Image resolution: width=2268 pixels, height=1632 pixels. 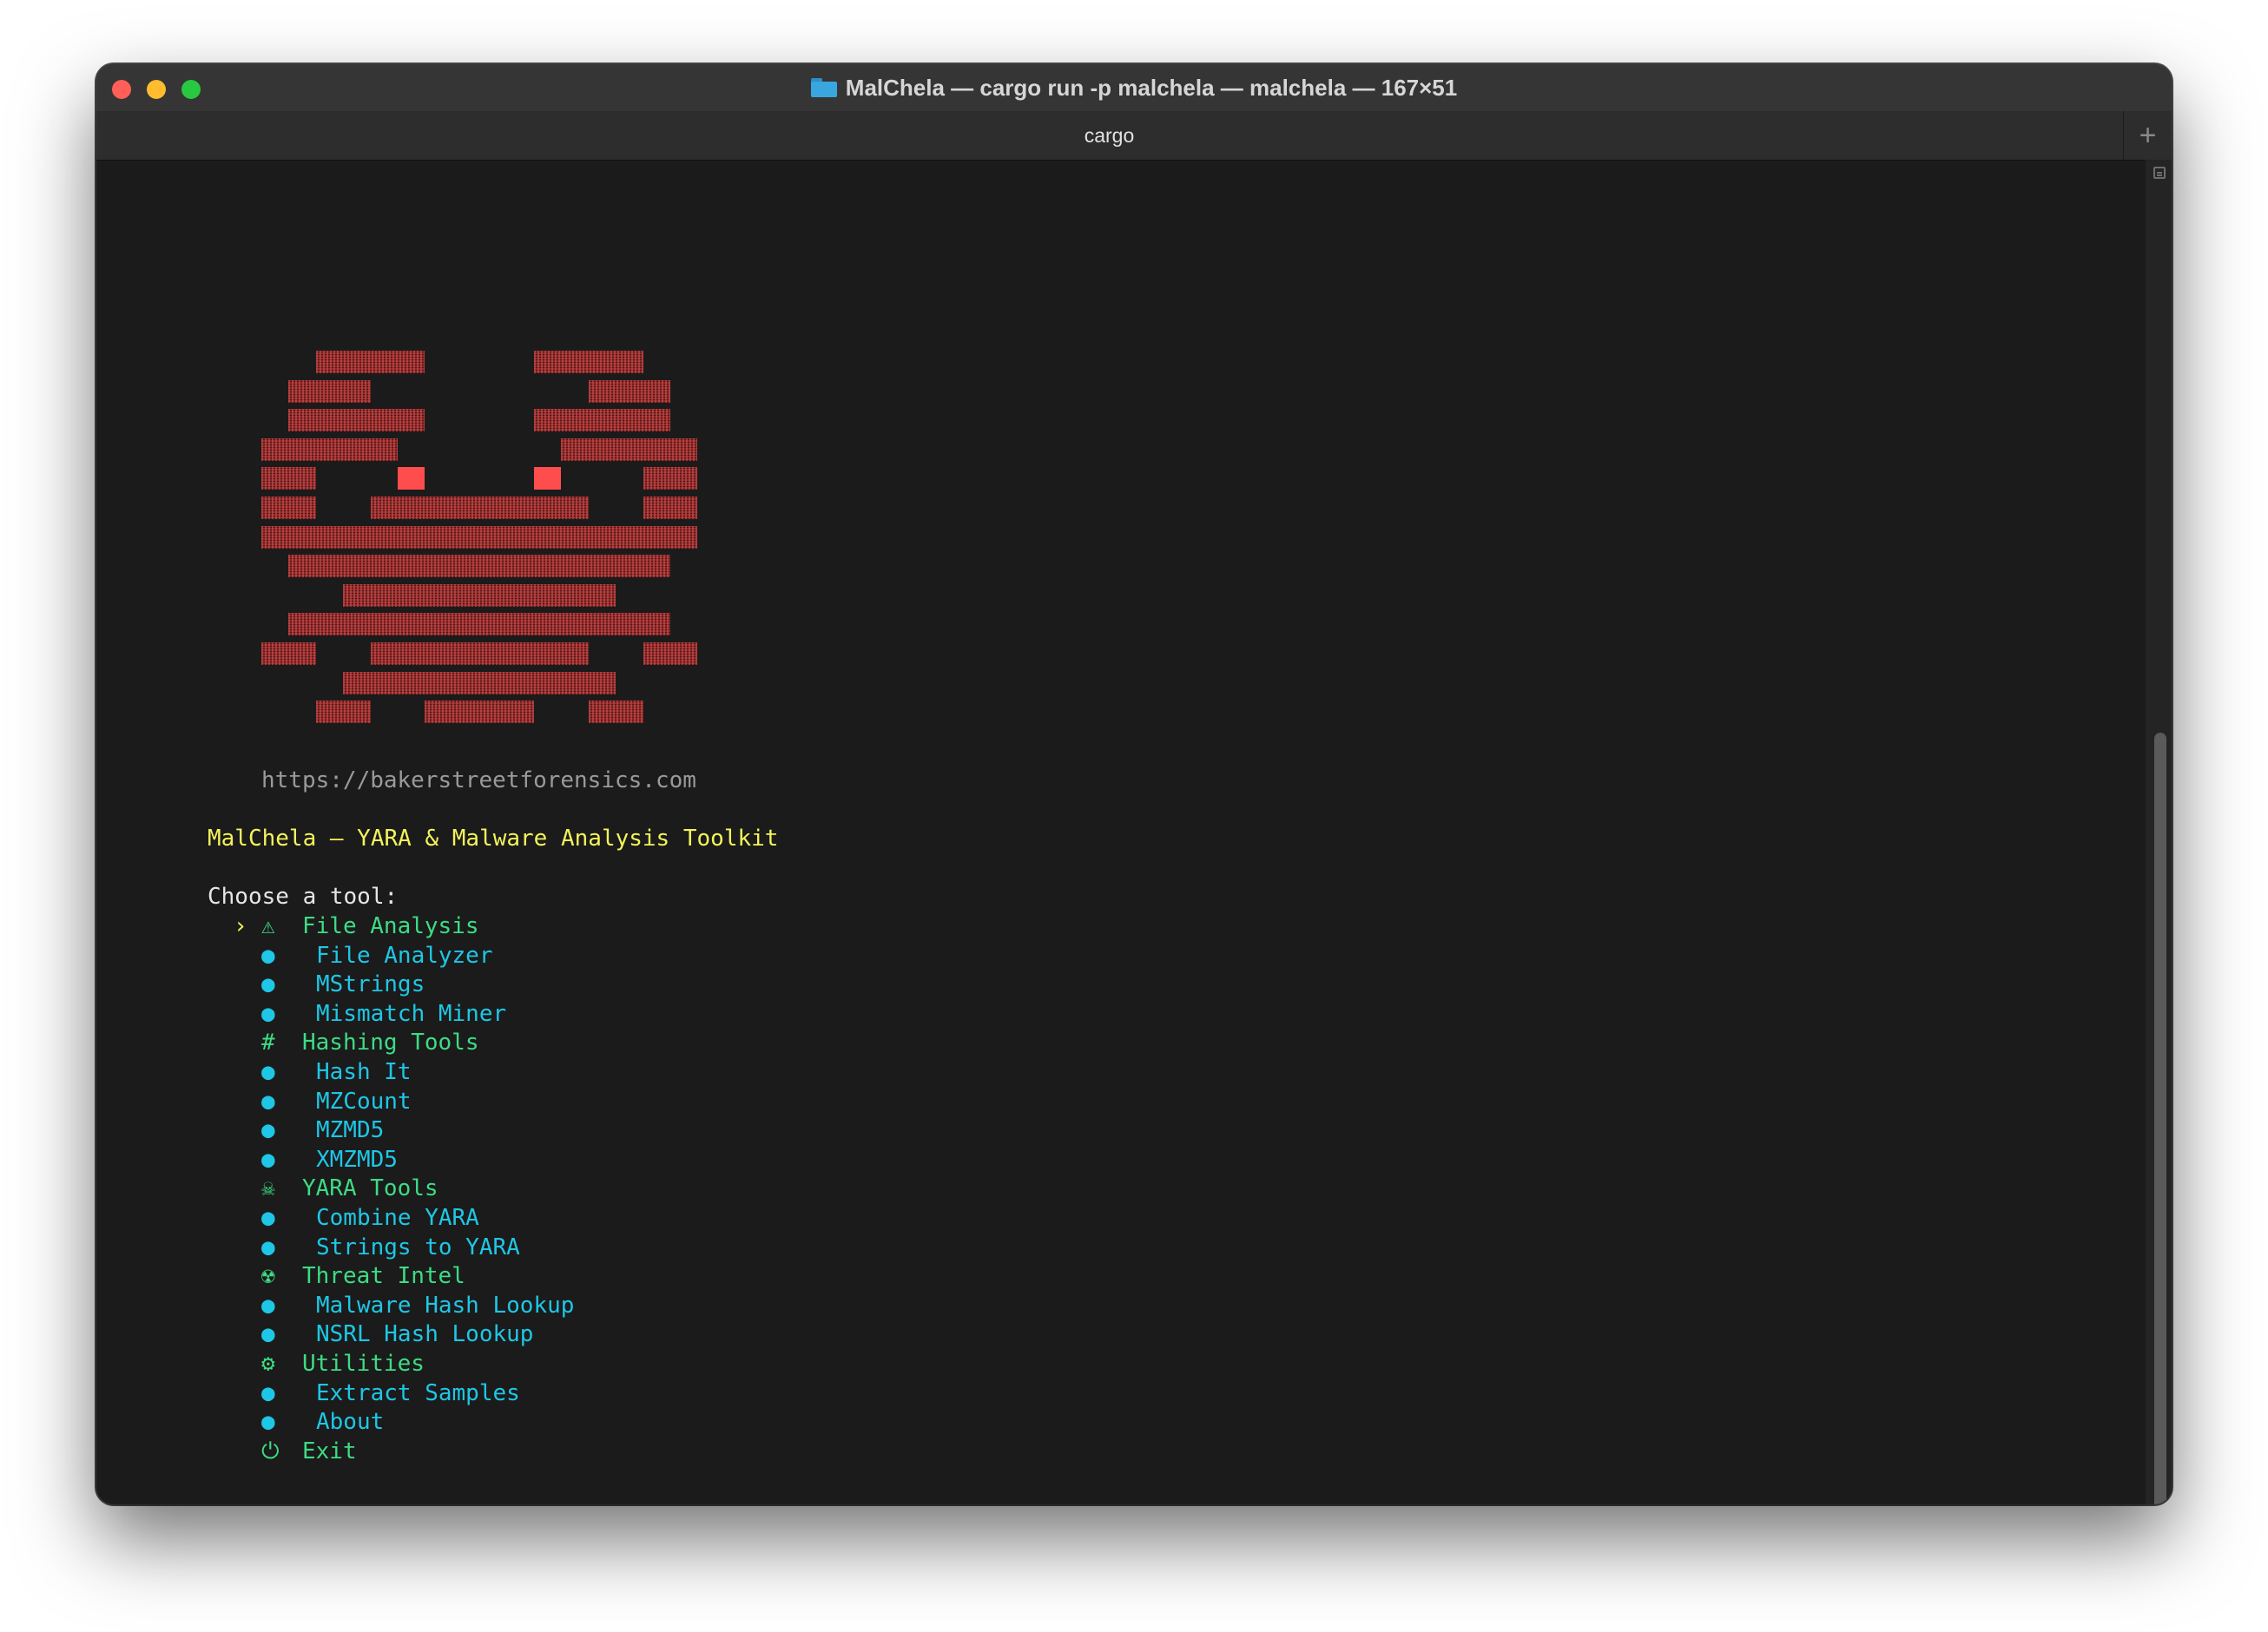 I want to click on prompt-text: Choose a tool:, so click(x=304, y=897).